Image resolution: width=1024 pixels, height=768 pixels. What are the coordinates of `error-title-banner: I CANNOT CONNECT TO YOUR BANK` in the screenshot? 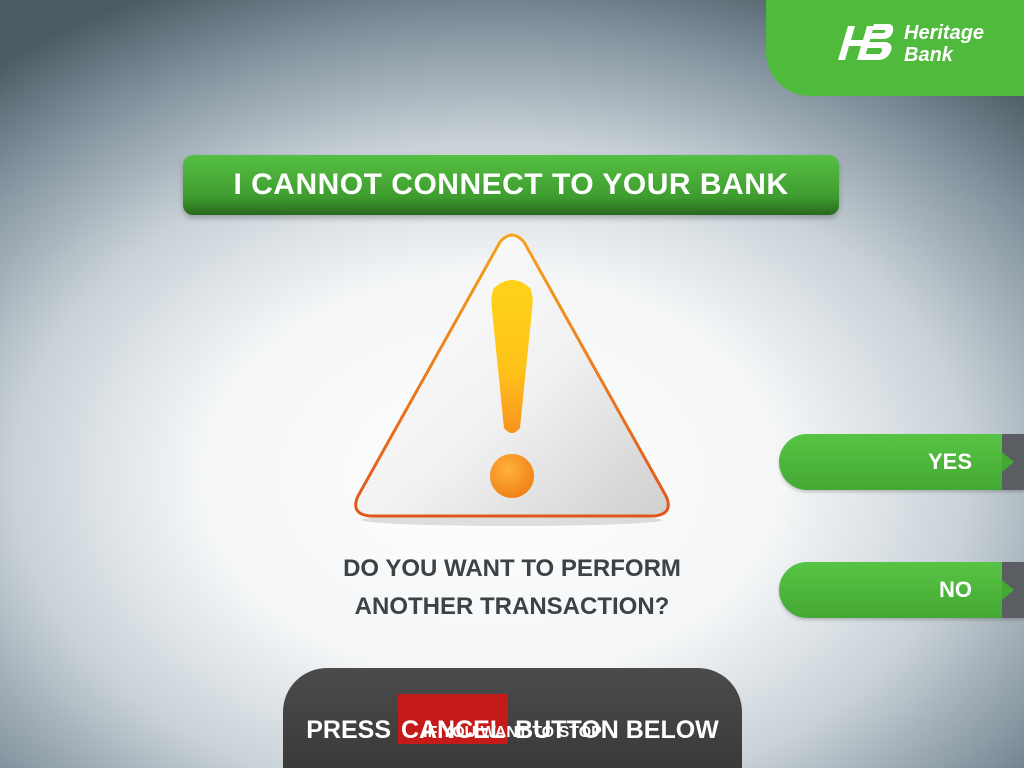 It's located at (511, 185).